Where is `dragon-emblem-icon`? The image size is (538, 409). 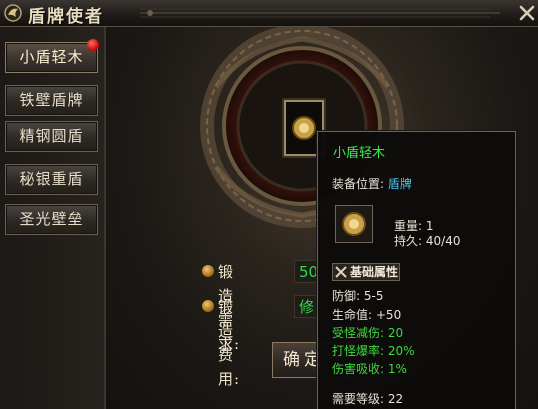 dragon-emblem-icon is located at coordinates (13, 13).